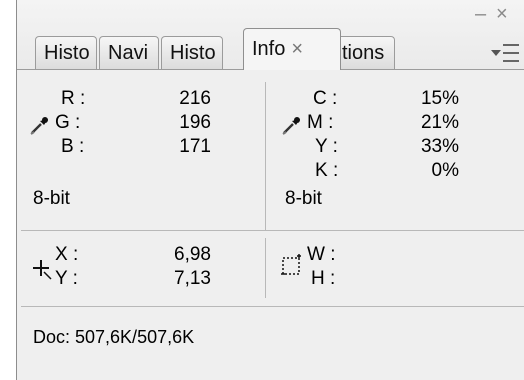  I want to click on tab-histogram-2: Histo, so click(192, 52).